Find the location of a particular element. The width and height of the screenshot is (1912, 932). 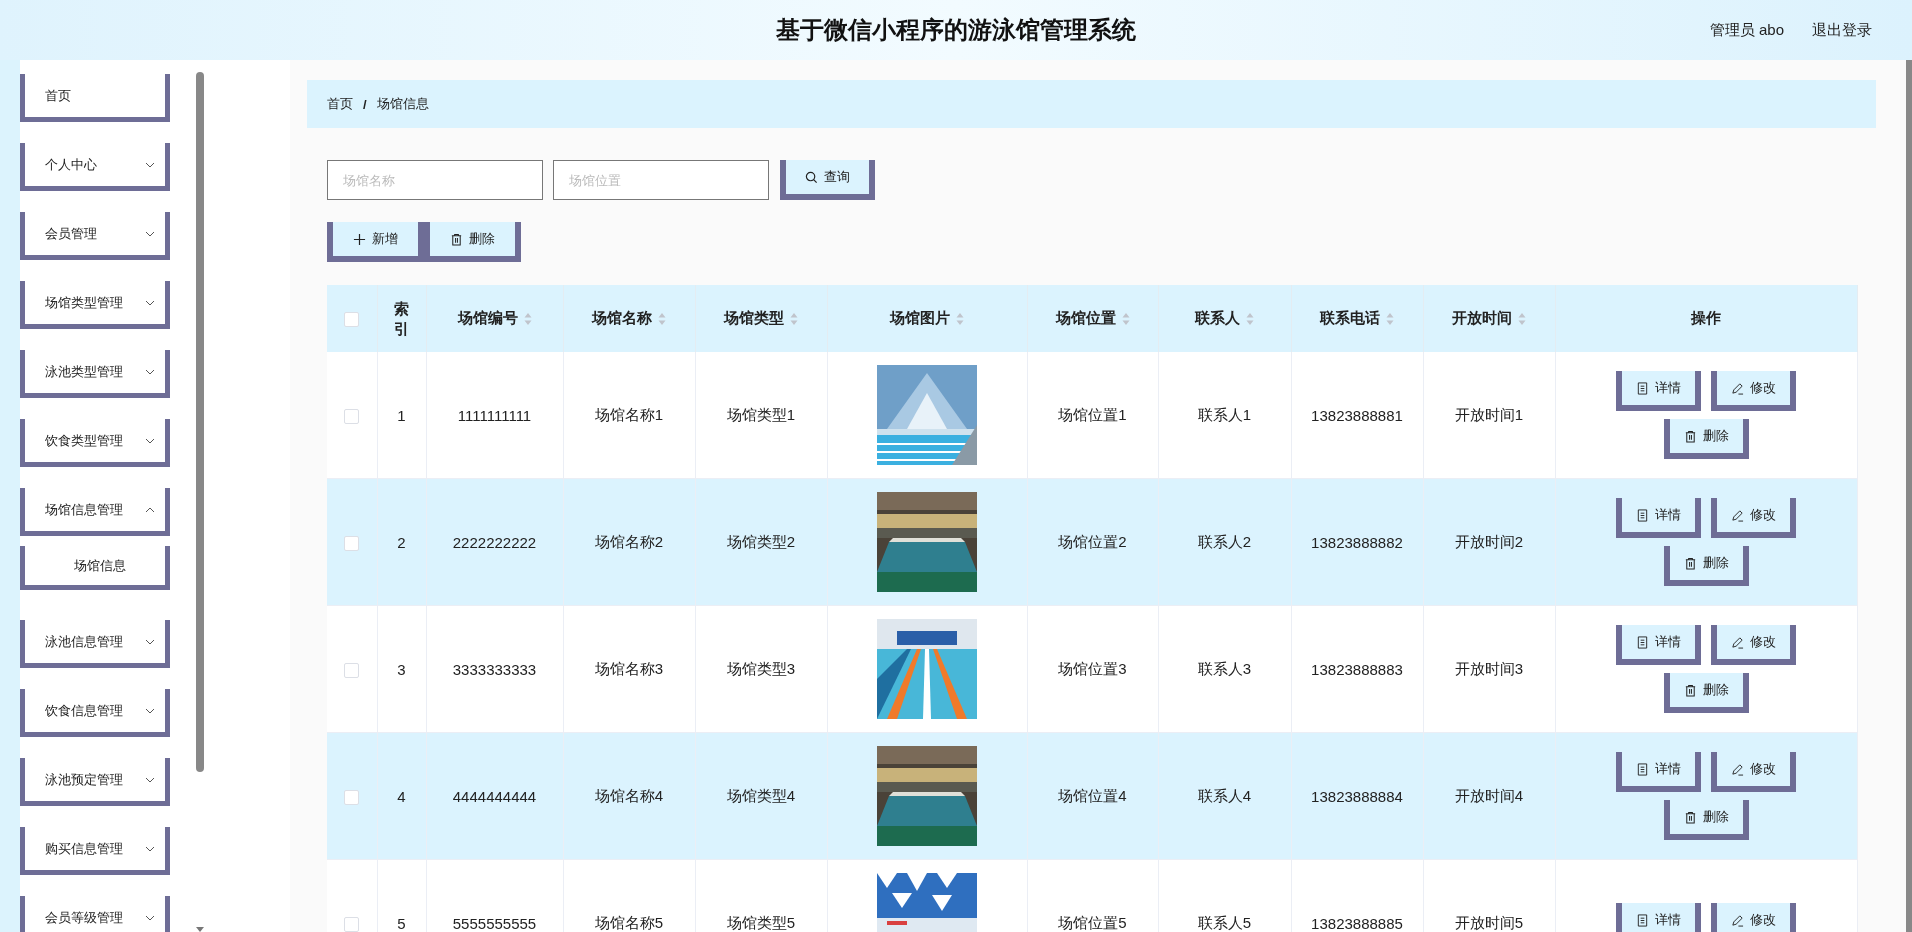

table-cell: 13823888883 is located at coordinates (1357, 669).